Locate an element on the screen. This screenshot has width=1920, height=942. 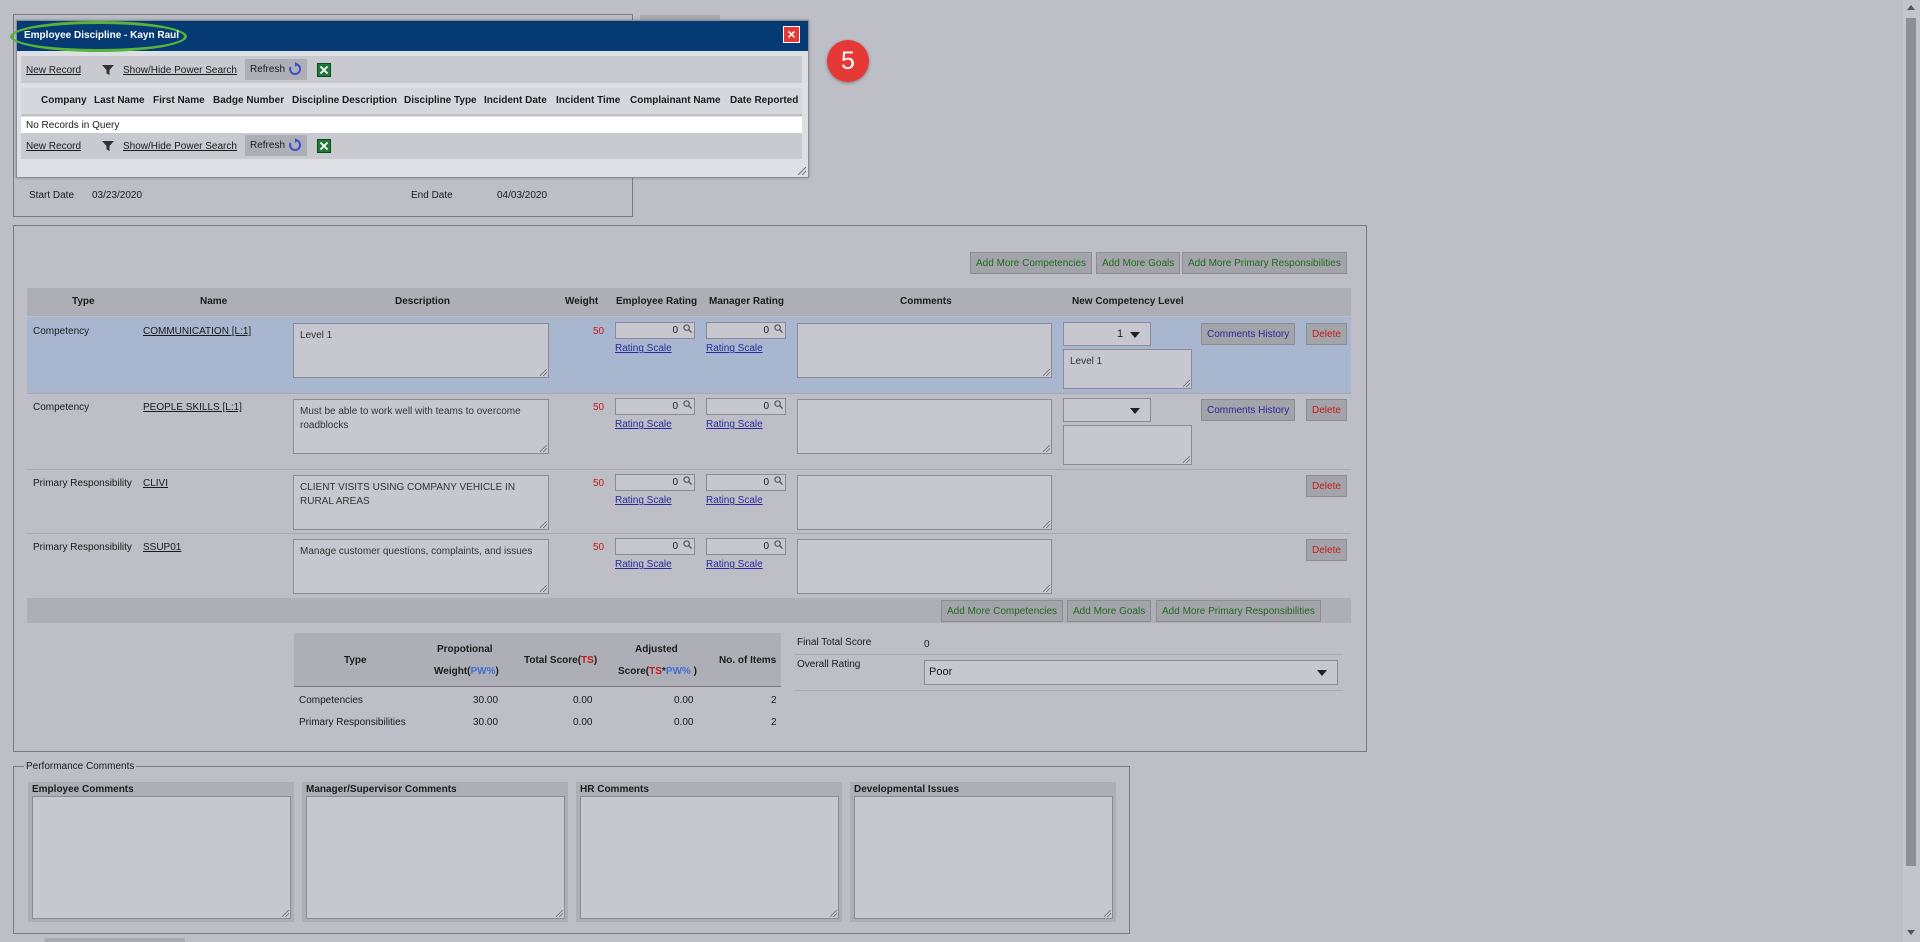
power-search-link: Show/Hide Power Search is located at coordinates (180, 70).